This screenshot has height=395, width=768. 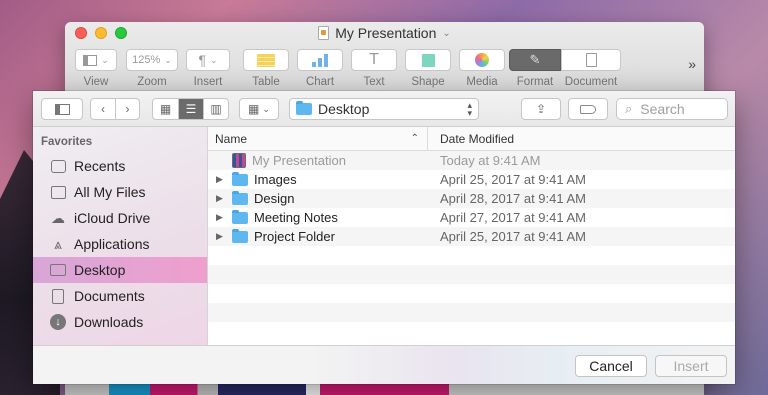 I want to click on sidebar-item-label: iCloud Drive, so click(x=112, y=218).